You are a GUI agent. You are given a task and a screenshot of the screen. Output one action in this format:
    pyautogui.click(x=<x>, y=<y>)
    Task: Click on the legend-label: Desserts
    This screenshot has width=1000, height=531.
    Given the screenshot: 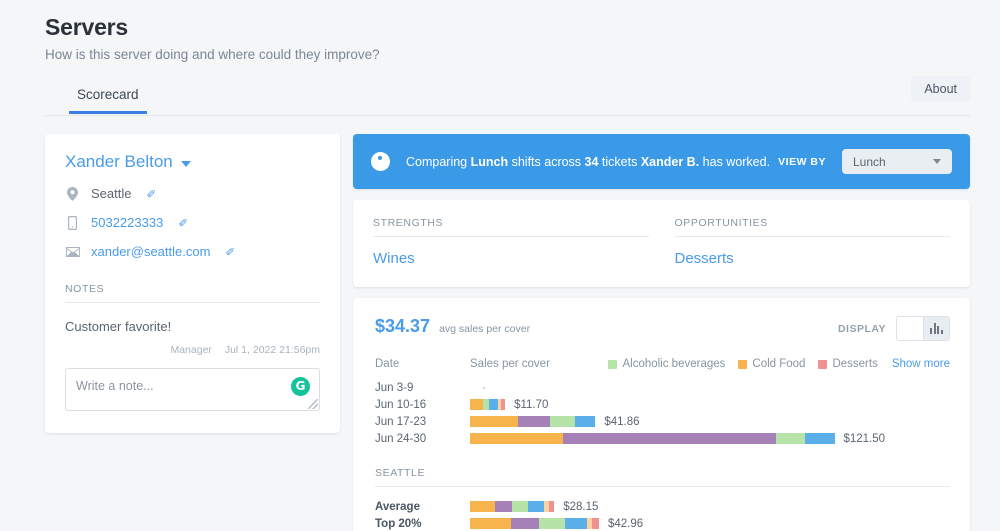 What is the action you would take?
    pyautogui.click(x=855, y=364)
    